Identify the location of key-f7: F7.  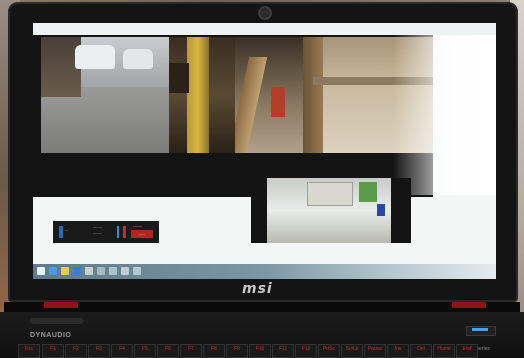
(191, 351).